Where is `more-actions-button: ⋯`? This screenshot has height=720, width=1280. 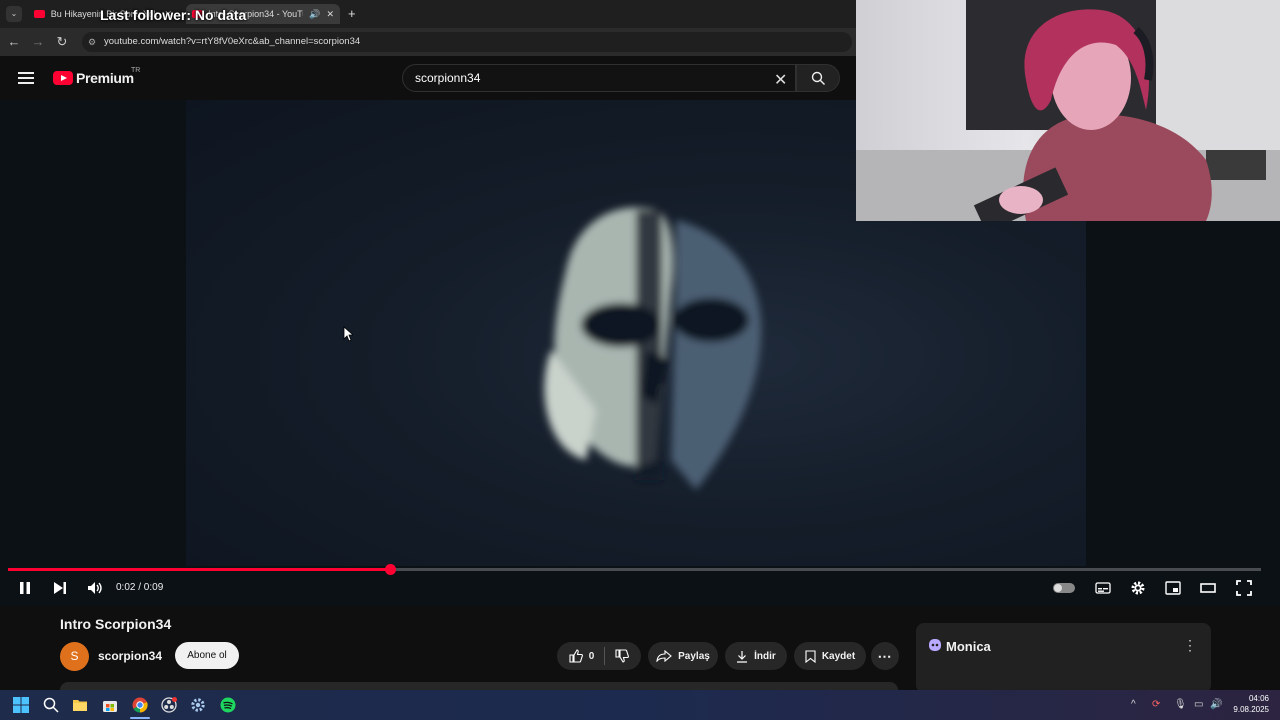
more-actions-button: ⋯ is located at coordinates (885, 656).